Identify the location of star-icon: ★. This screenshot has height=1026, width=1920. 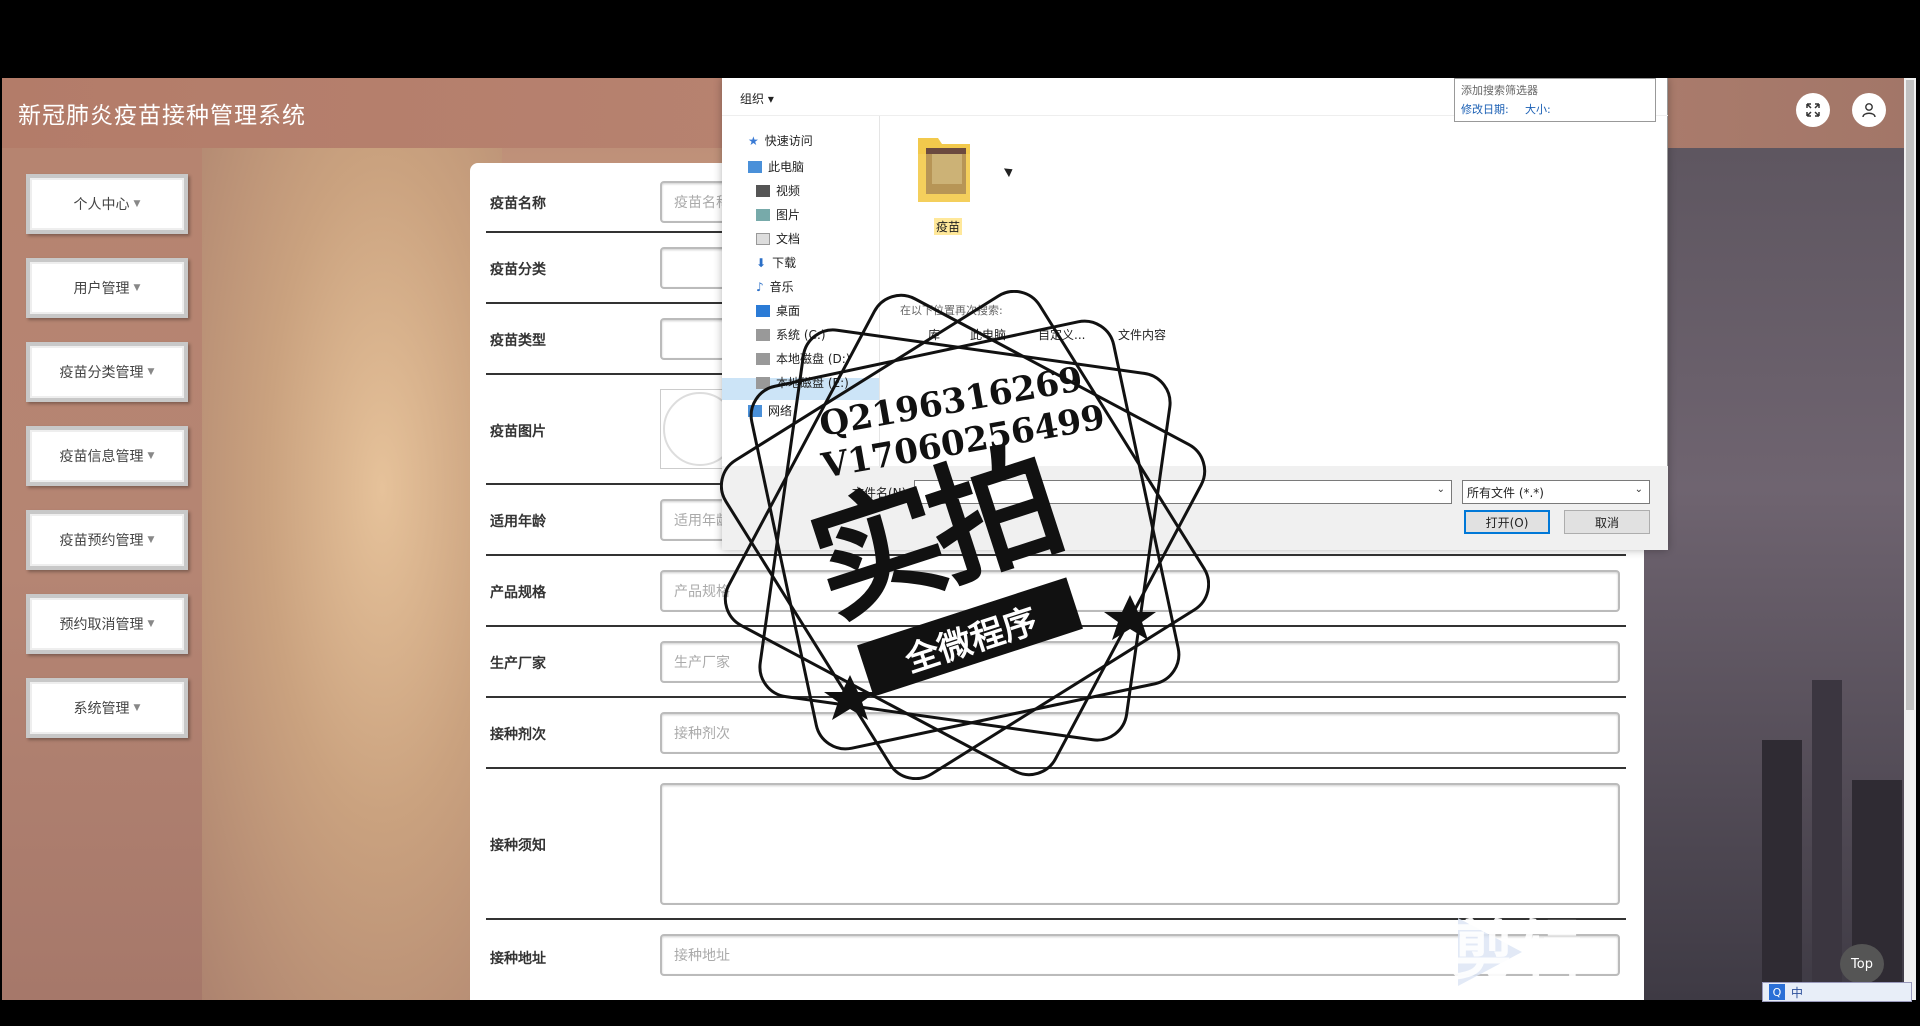
(753, 140).